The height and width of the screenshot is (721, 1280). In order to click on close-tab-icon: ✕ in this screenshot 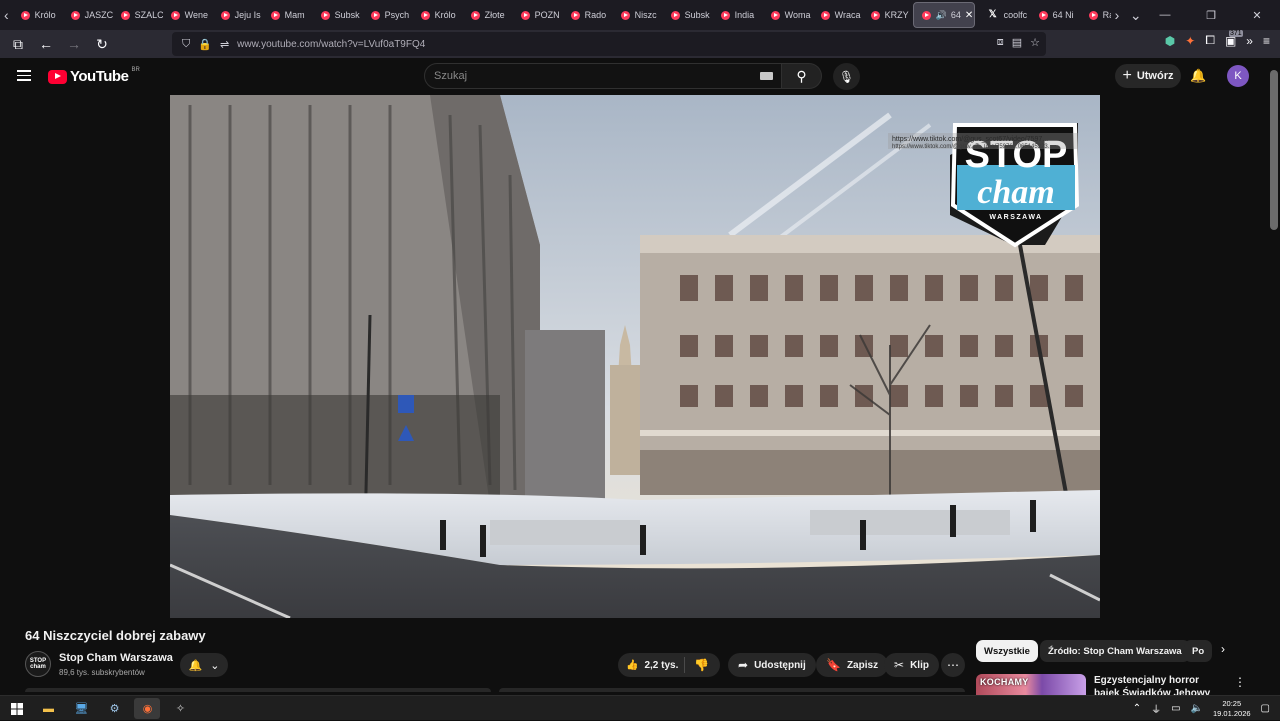, I will do `click(969, 15)`.